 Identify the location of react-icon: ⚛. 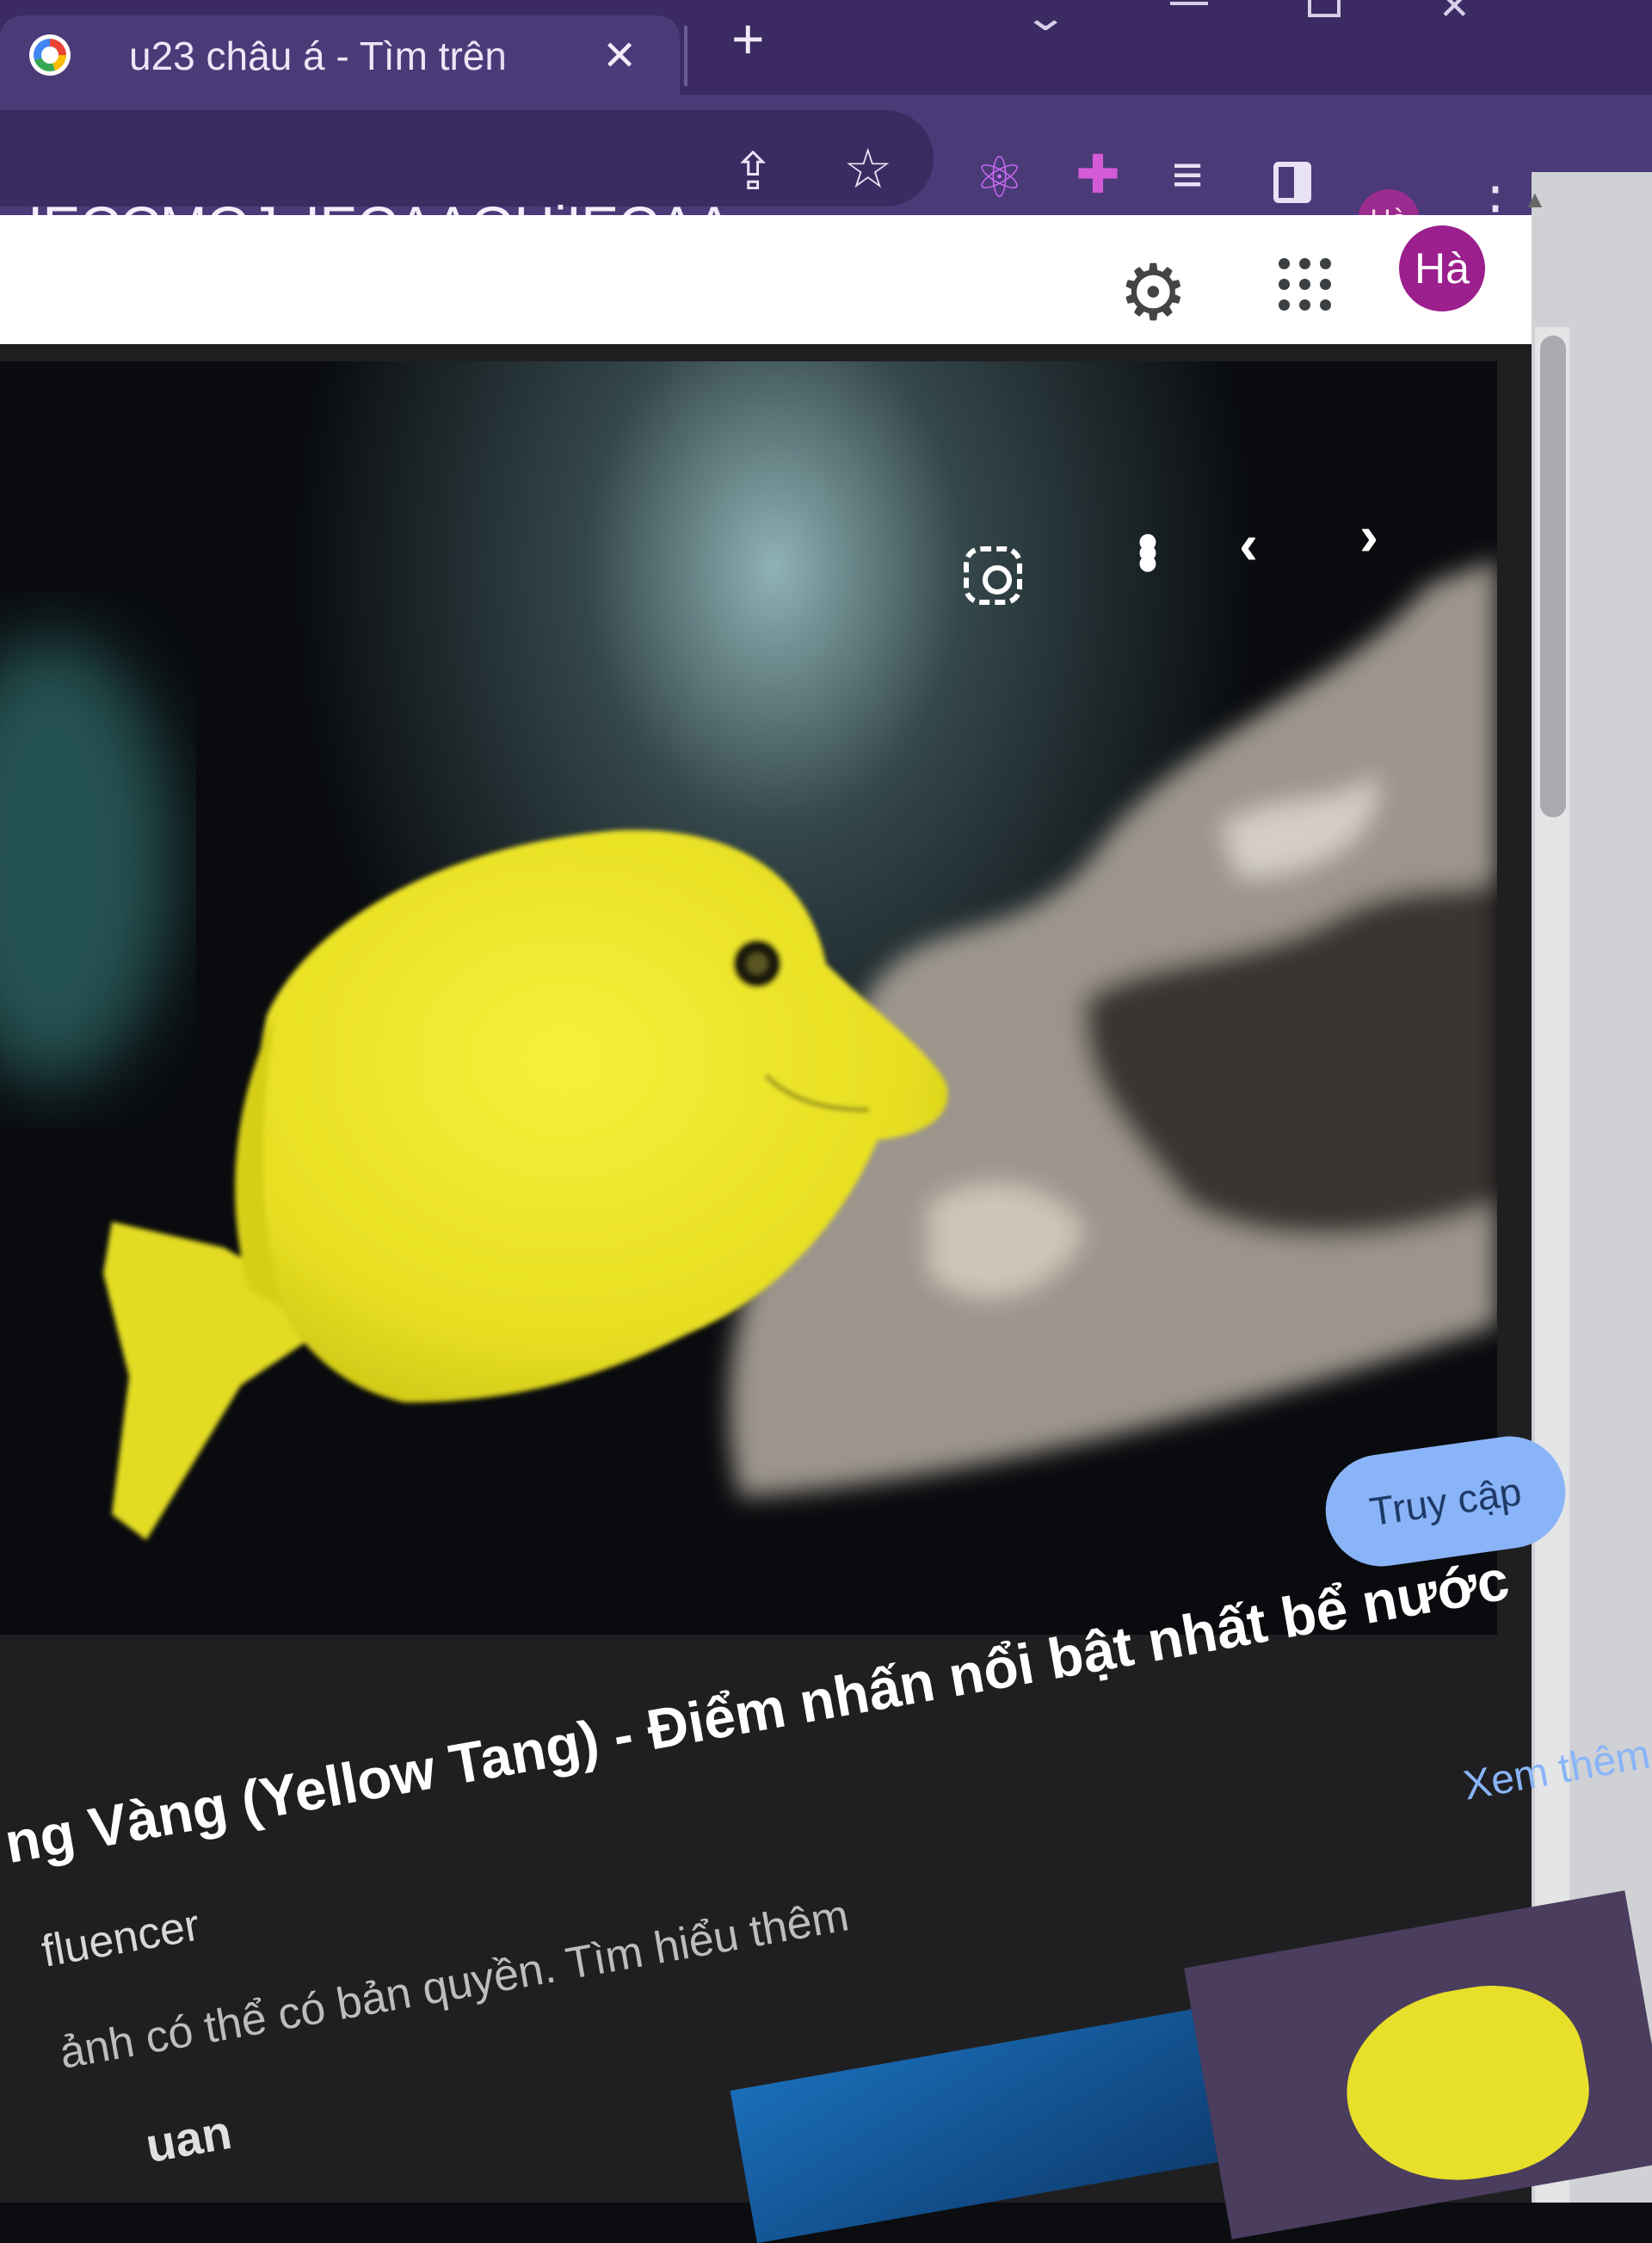
(999, 177).